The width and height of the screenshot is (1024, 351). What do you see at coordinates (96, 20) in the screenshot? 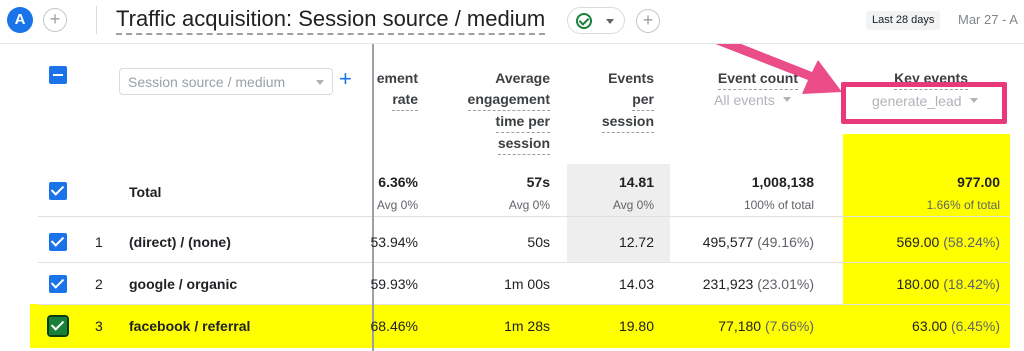
I see `header-divider` at bounding box center [96, 20].